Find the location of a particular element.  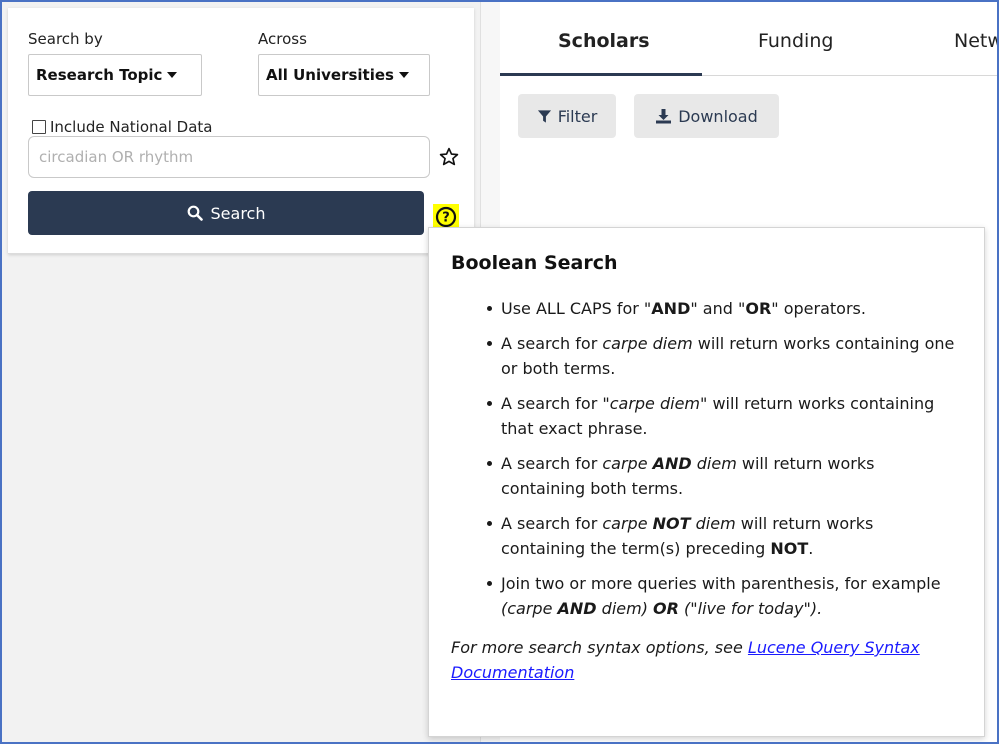

tip-text-segment: carpe diem is located at coordinates (647, 343).